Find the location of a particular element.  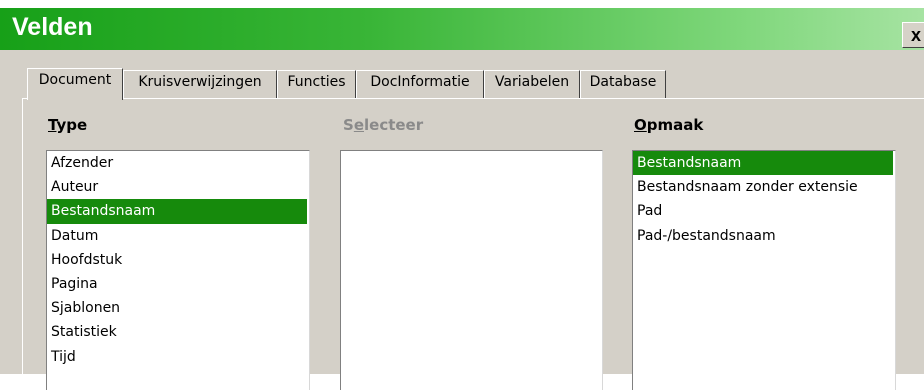

type-label: Type is located at coordinates (68, 125).